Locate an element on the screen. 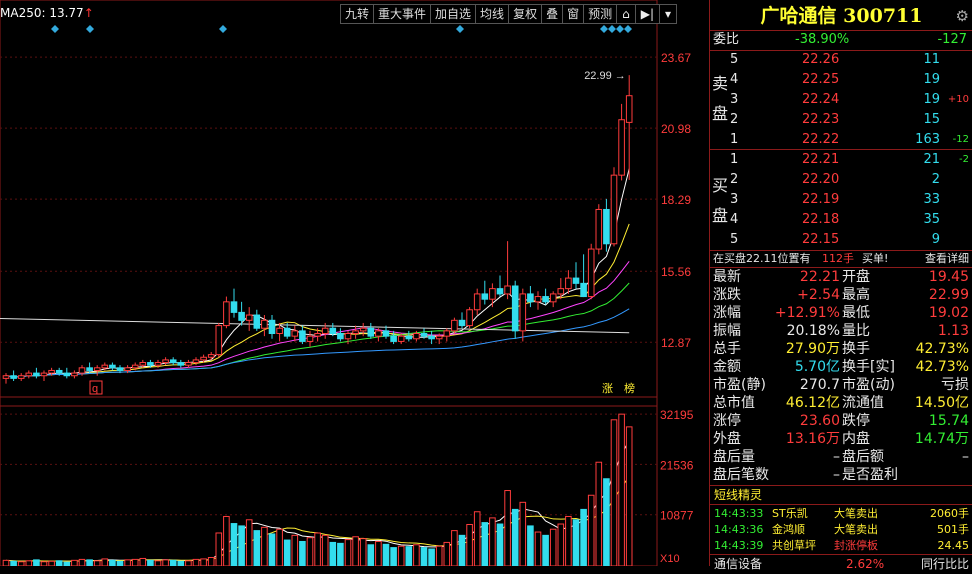 The image size is (972, 574). add-watchlist-button: 加自选 is located at coordinates (454, 14).